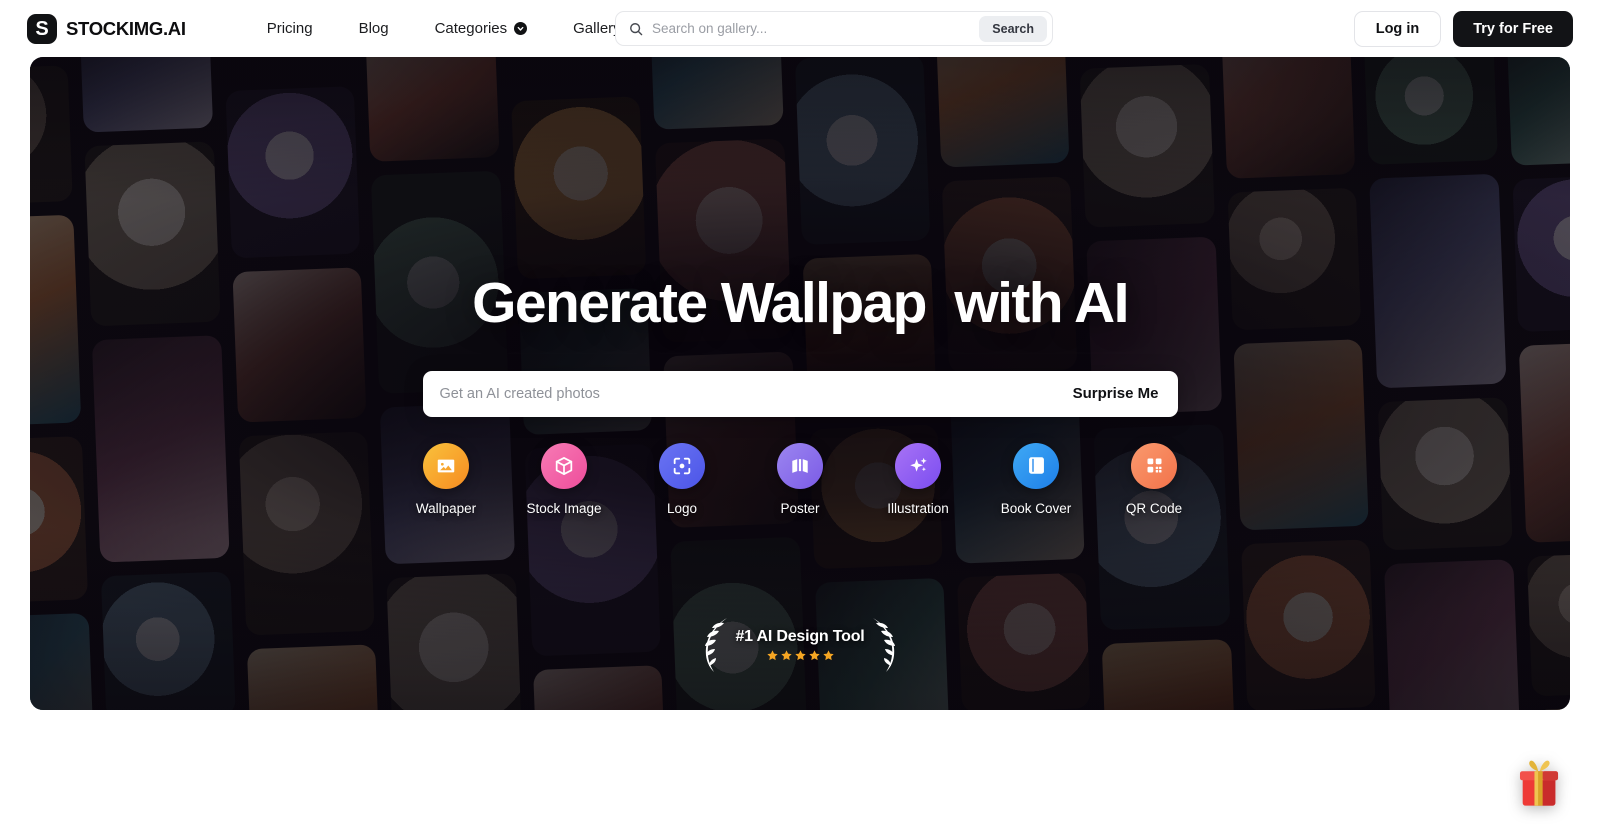  What do you see at coordinates (800, 465) in the screenshot?
I see `map-poster-icon` at bounding box center [800, 465].